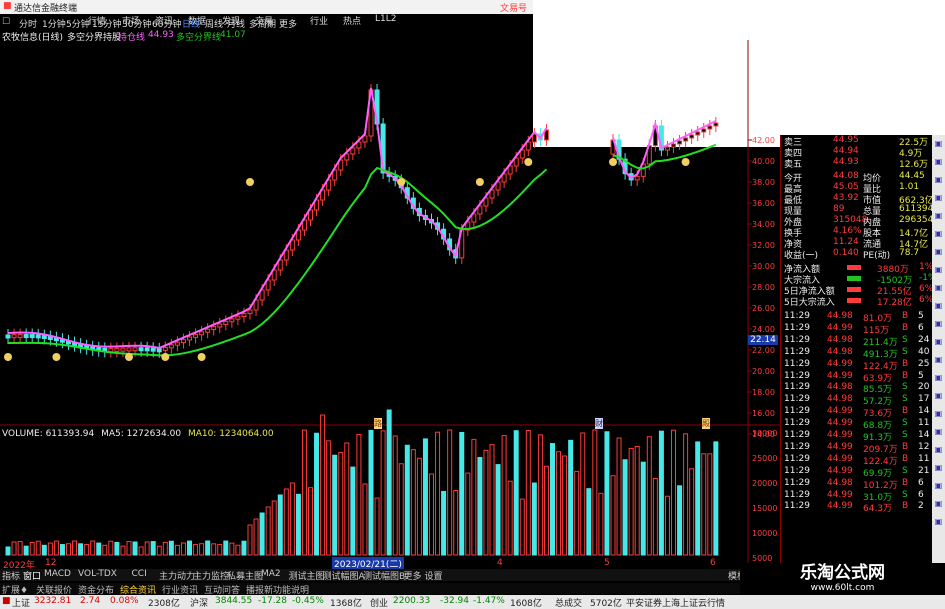  What do you see at coordinates (54, 23) in the screenshot?
I see `period-1min: 1分钟` at bounding box center [54, 23].